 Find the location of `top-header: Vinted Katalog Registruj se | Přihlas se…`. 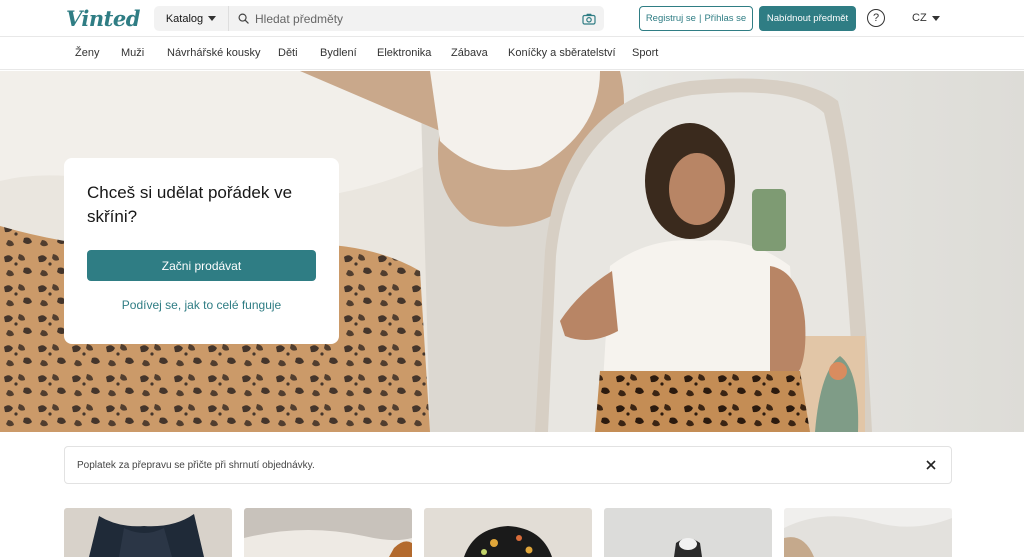

top-header: Vinted Katalog Registruj se | Přihlas se… is located at coordinates (512, 18).